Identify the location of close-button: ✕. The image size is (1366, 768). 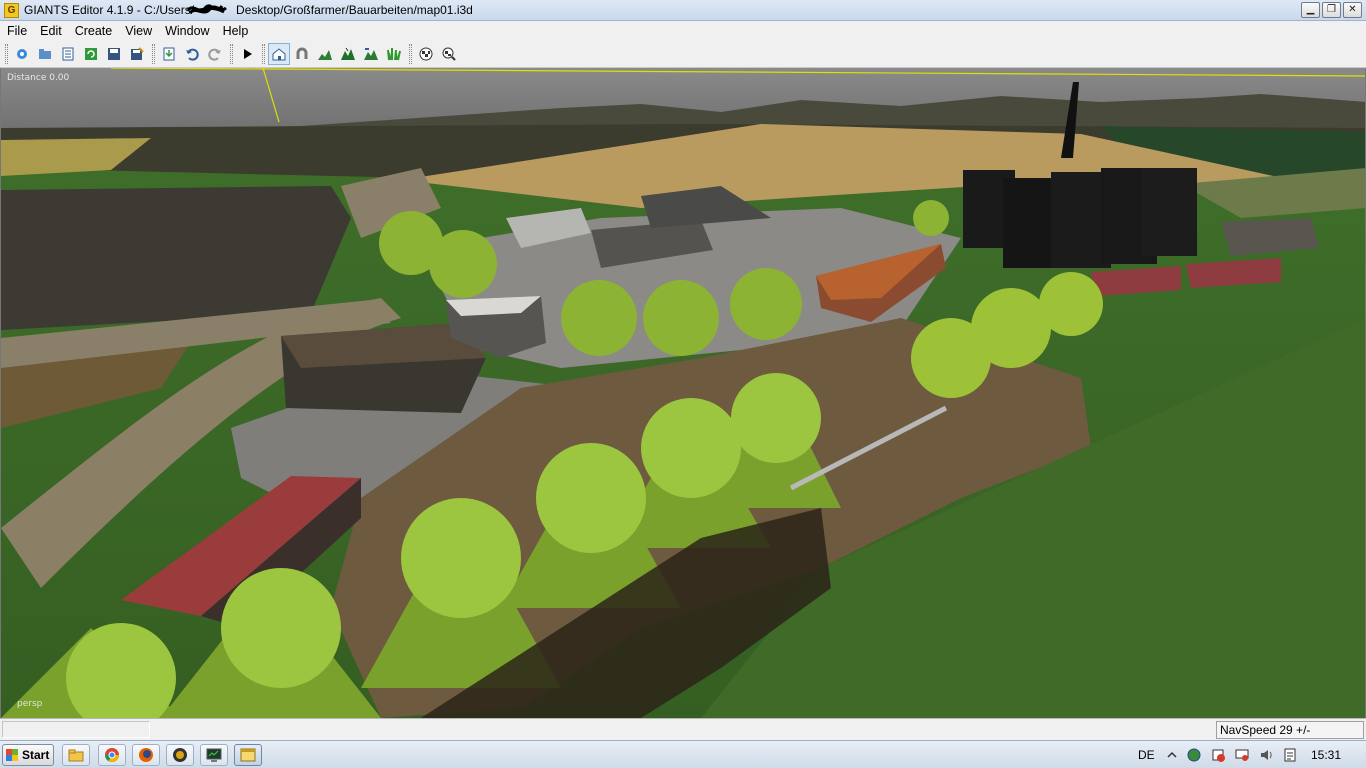
(1352, 10).